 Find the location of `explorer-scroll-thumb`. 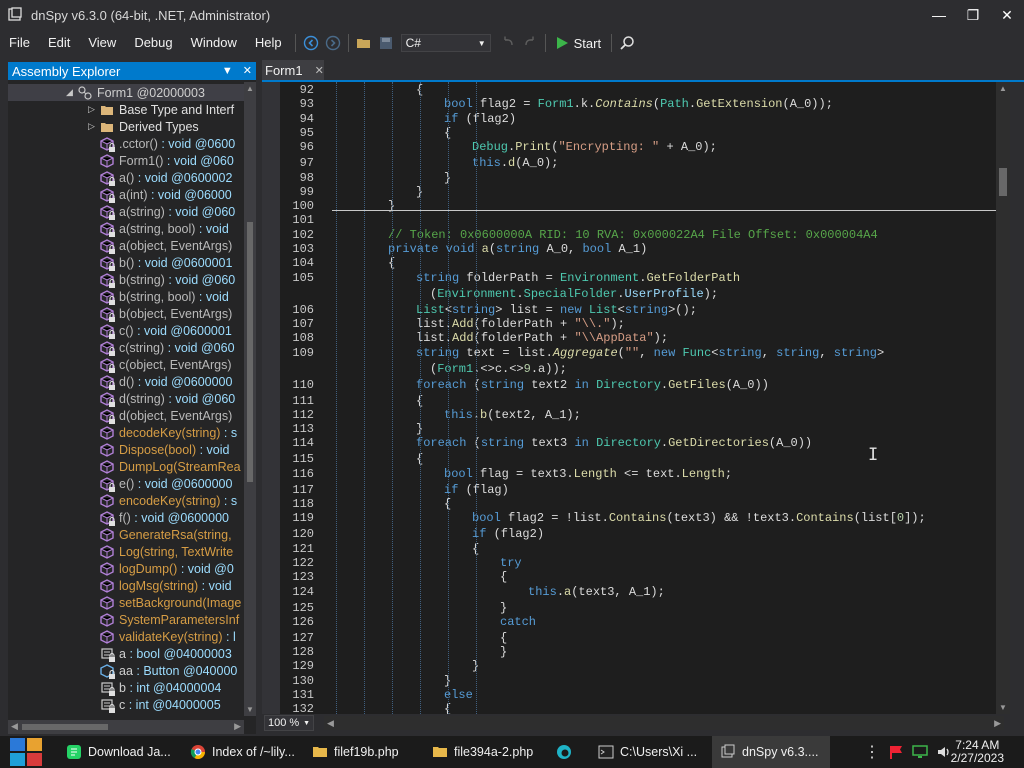

explorer-scroll-thumb is located at coordinates (250, 352).